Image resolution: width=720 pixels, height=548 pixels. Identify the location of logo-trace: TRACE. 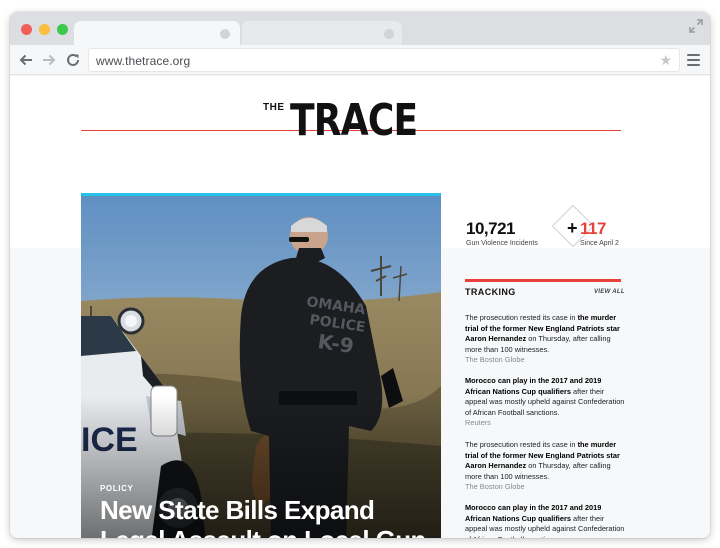
(354, 121).